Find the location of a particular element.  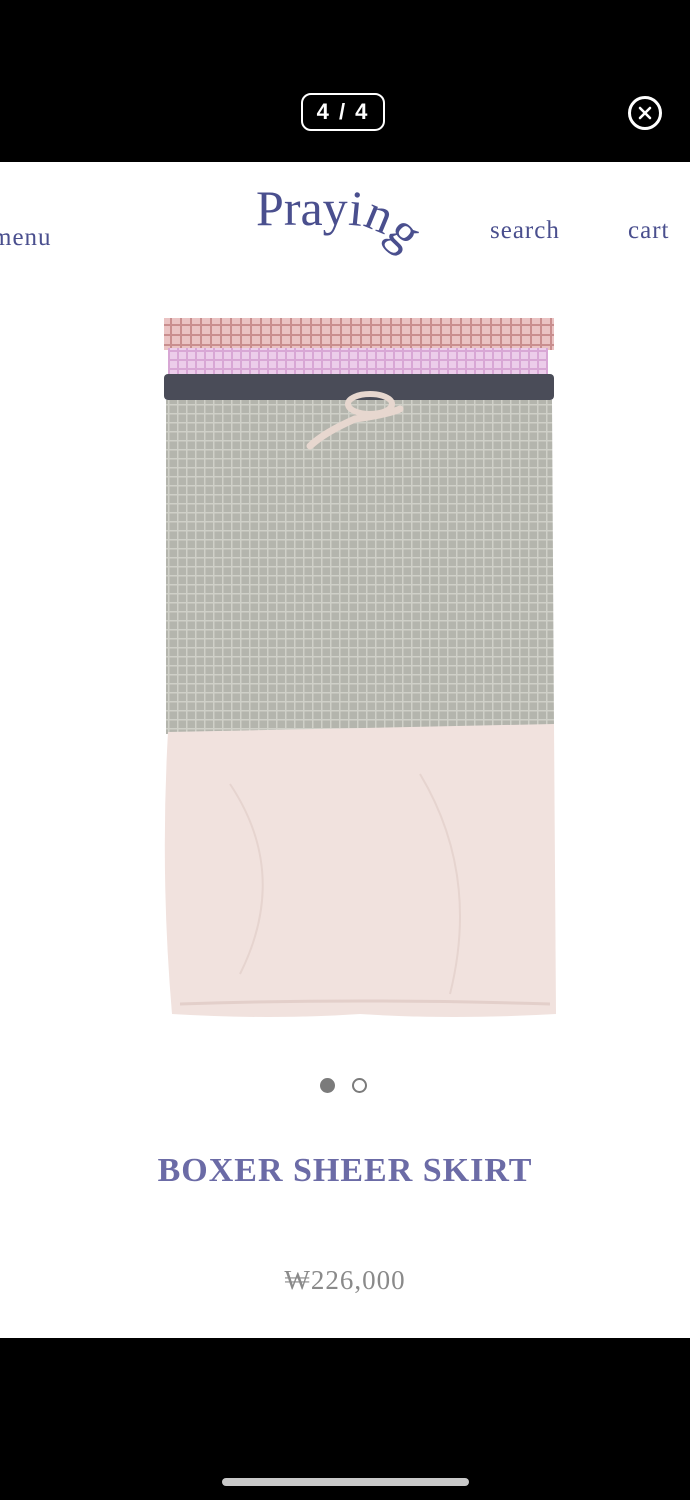

logo-text: Praying is located at coordinates (345, 220).